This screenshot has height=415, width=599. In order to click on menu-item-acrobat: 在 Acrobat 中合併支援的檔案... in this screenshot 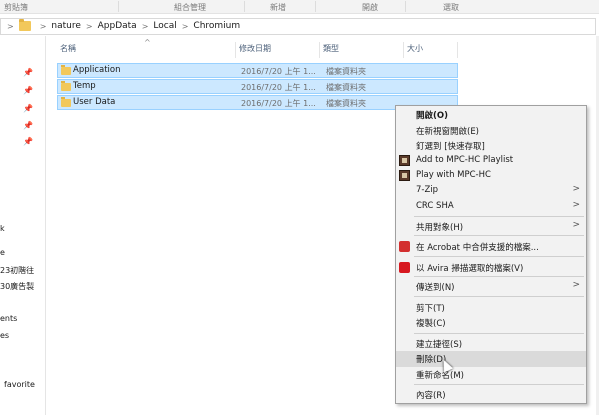, I will do `click(491, 247)`.